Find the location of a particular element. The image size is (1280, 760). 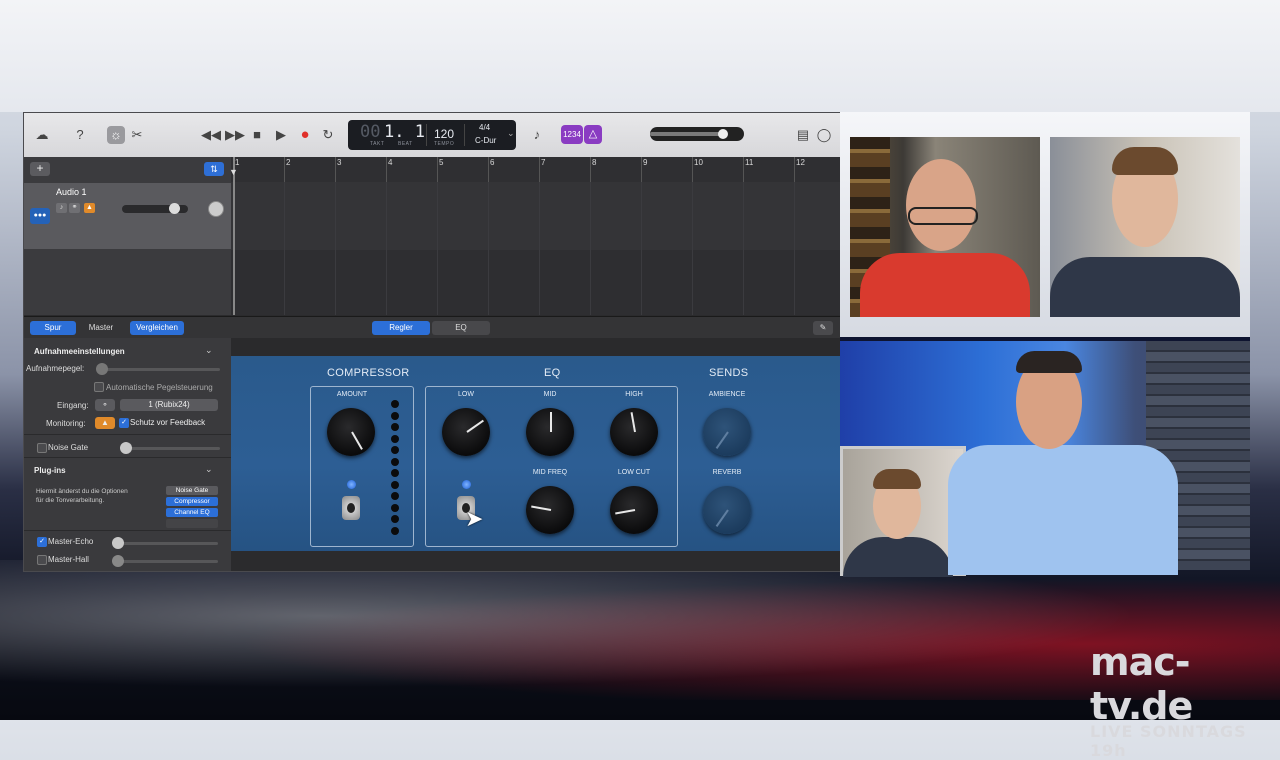

feedback-checkbox: ✓ is located at coordinates (124, 423).